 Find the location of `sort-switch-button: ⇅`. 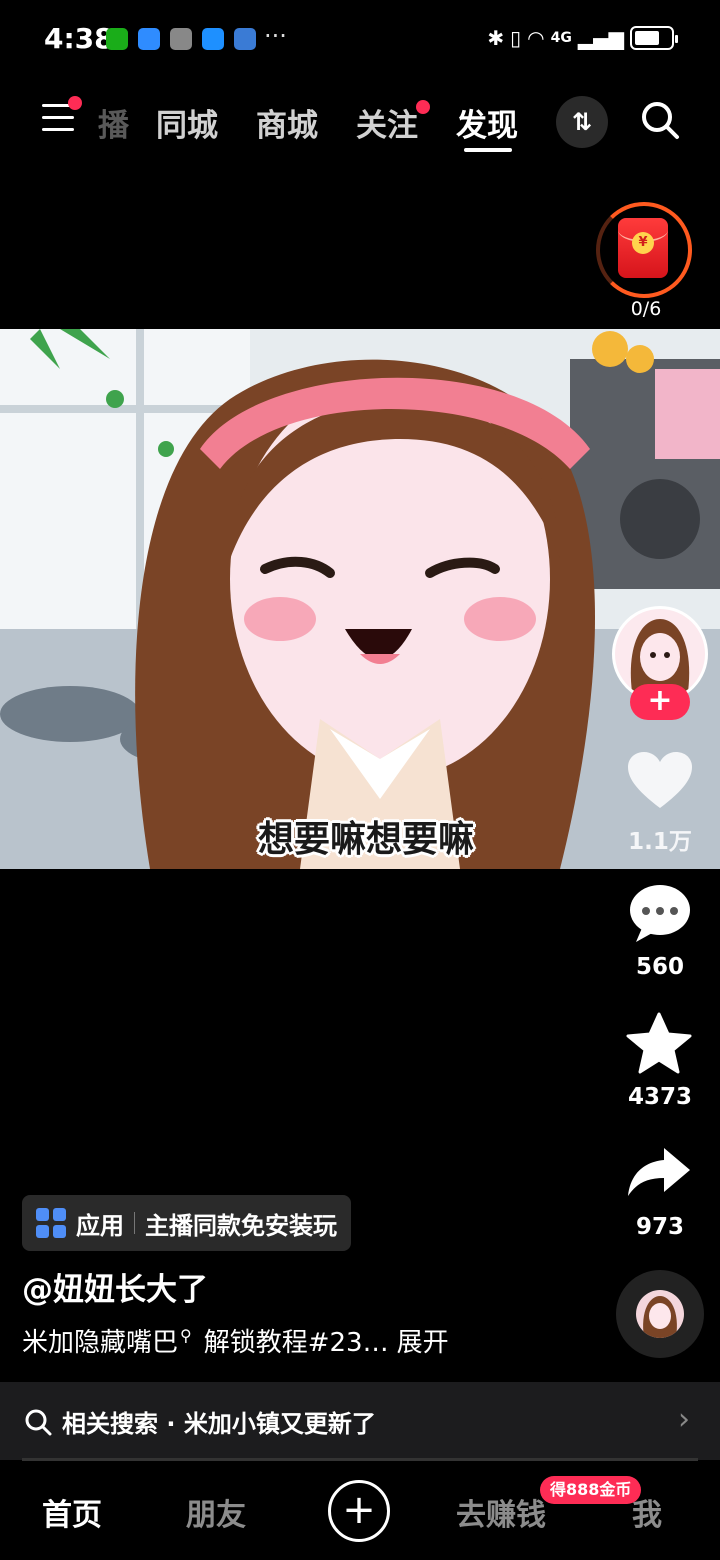

sort-switch-button: ⇅ is located at coordinates (582, 122).